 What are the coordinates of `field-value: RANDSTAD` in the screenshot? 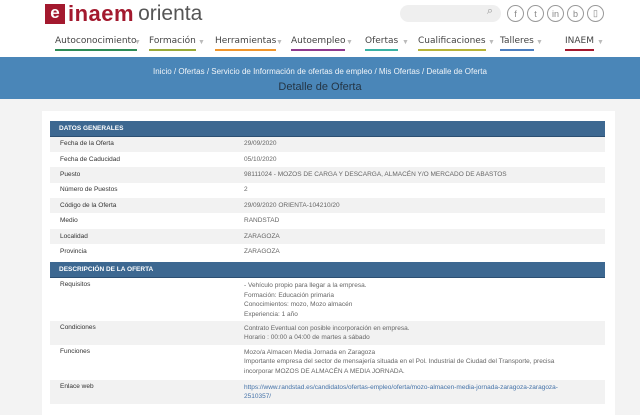 It's located at (262, 221).